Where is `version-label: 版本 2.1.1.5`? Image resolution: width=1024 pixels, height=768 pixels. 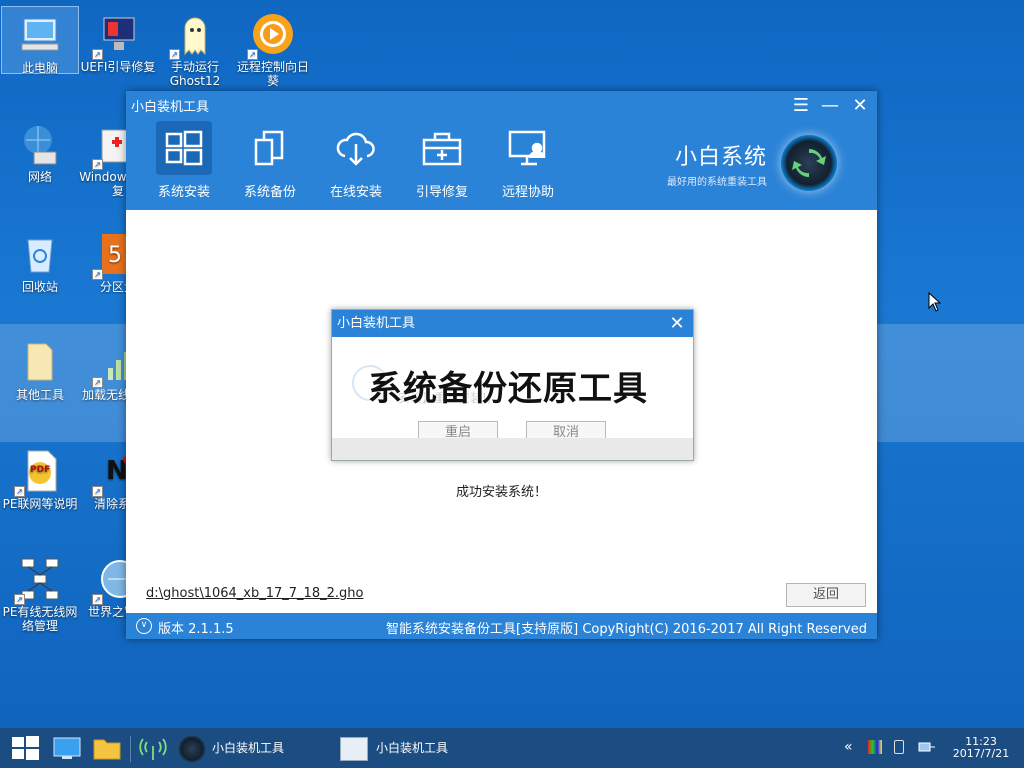
version-label: 版本 2.1.1.5 is located at coordinates (196, 629).